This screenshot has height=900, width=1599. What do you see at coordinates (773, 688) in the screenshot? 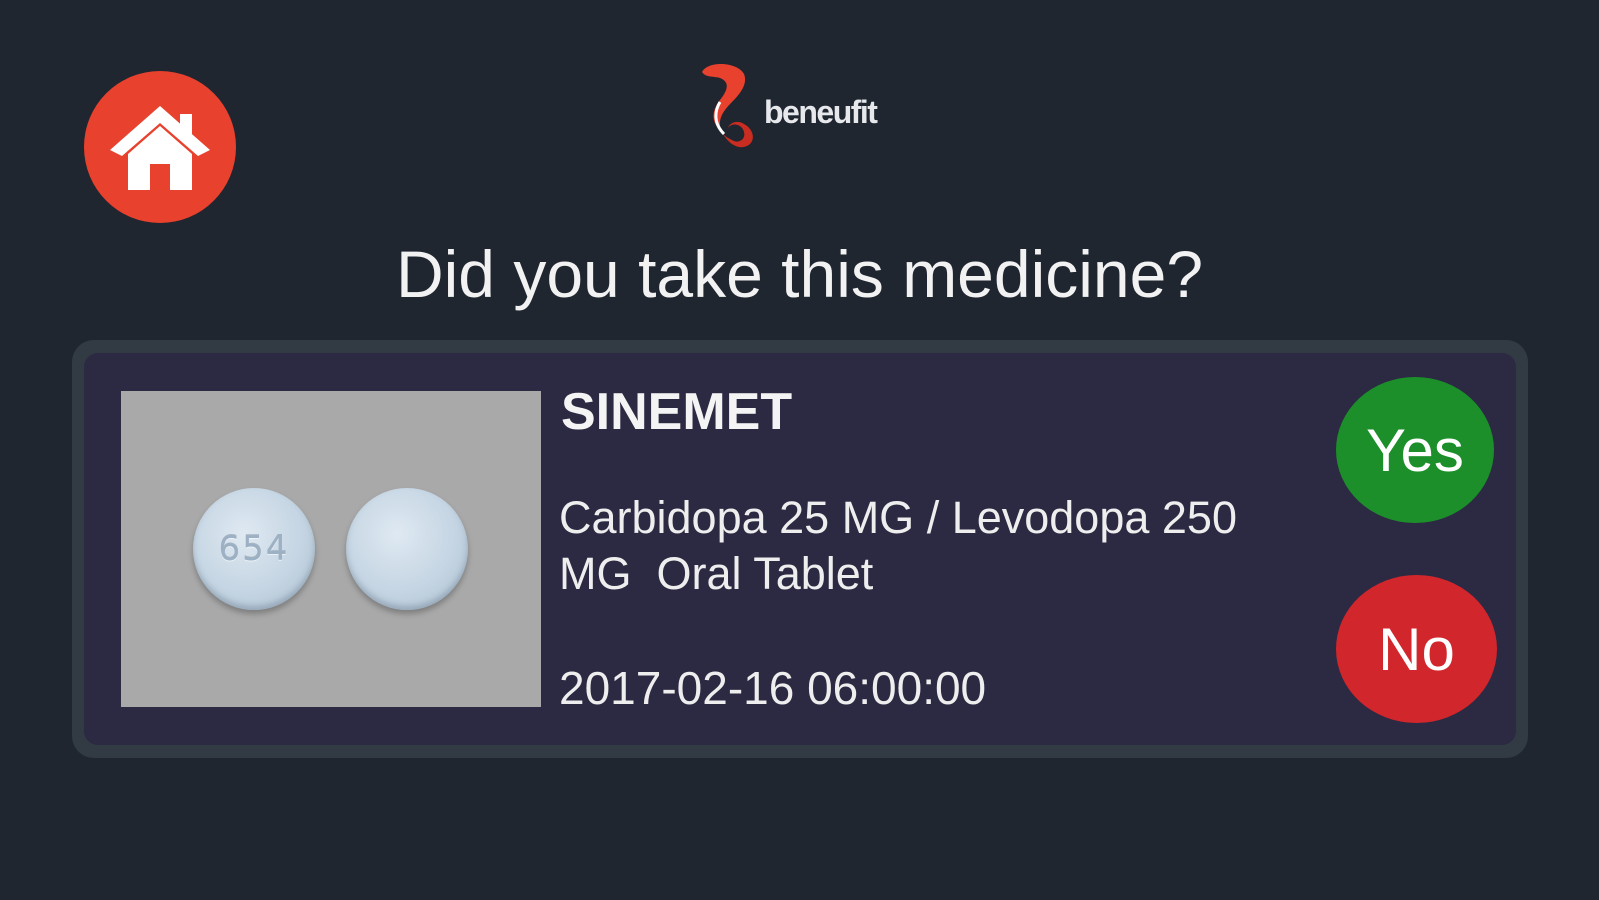
I see `medication-scheduled-time: 2017-02-16 06:00:00` at bounding box center [773, 688].